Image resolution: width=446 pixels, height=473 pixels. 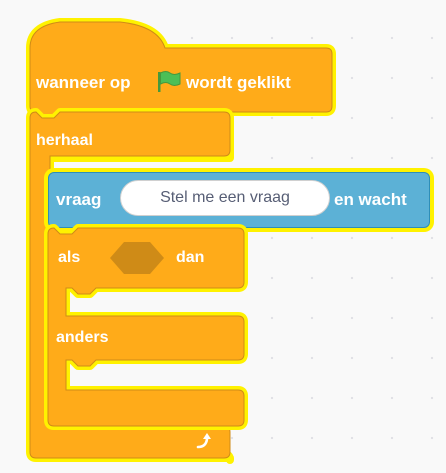 What do you see at coordinates (82, 337) in the screenshot?
I see `else-label: anders` at bounding box center [82, 337].